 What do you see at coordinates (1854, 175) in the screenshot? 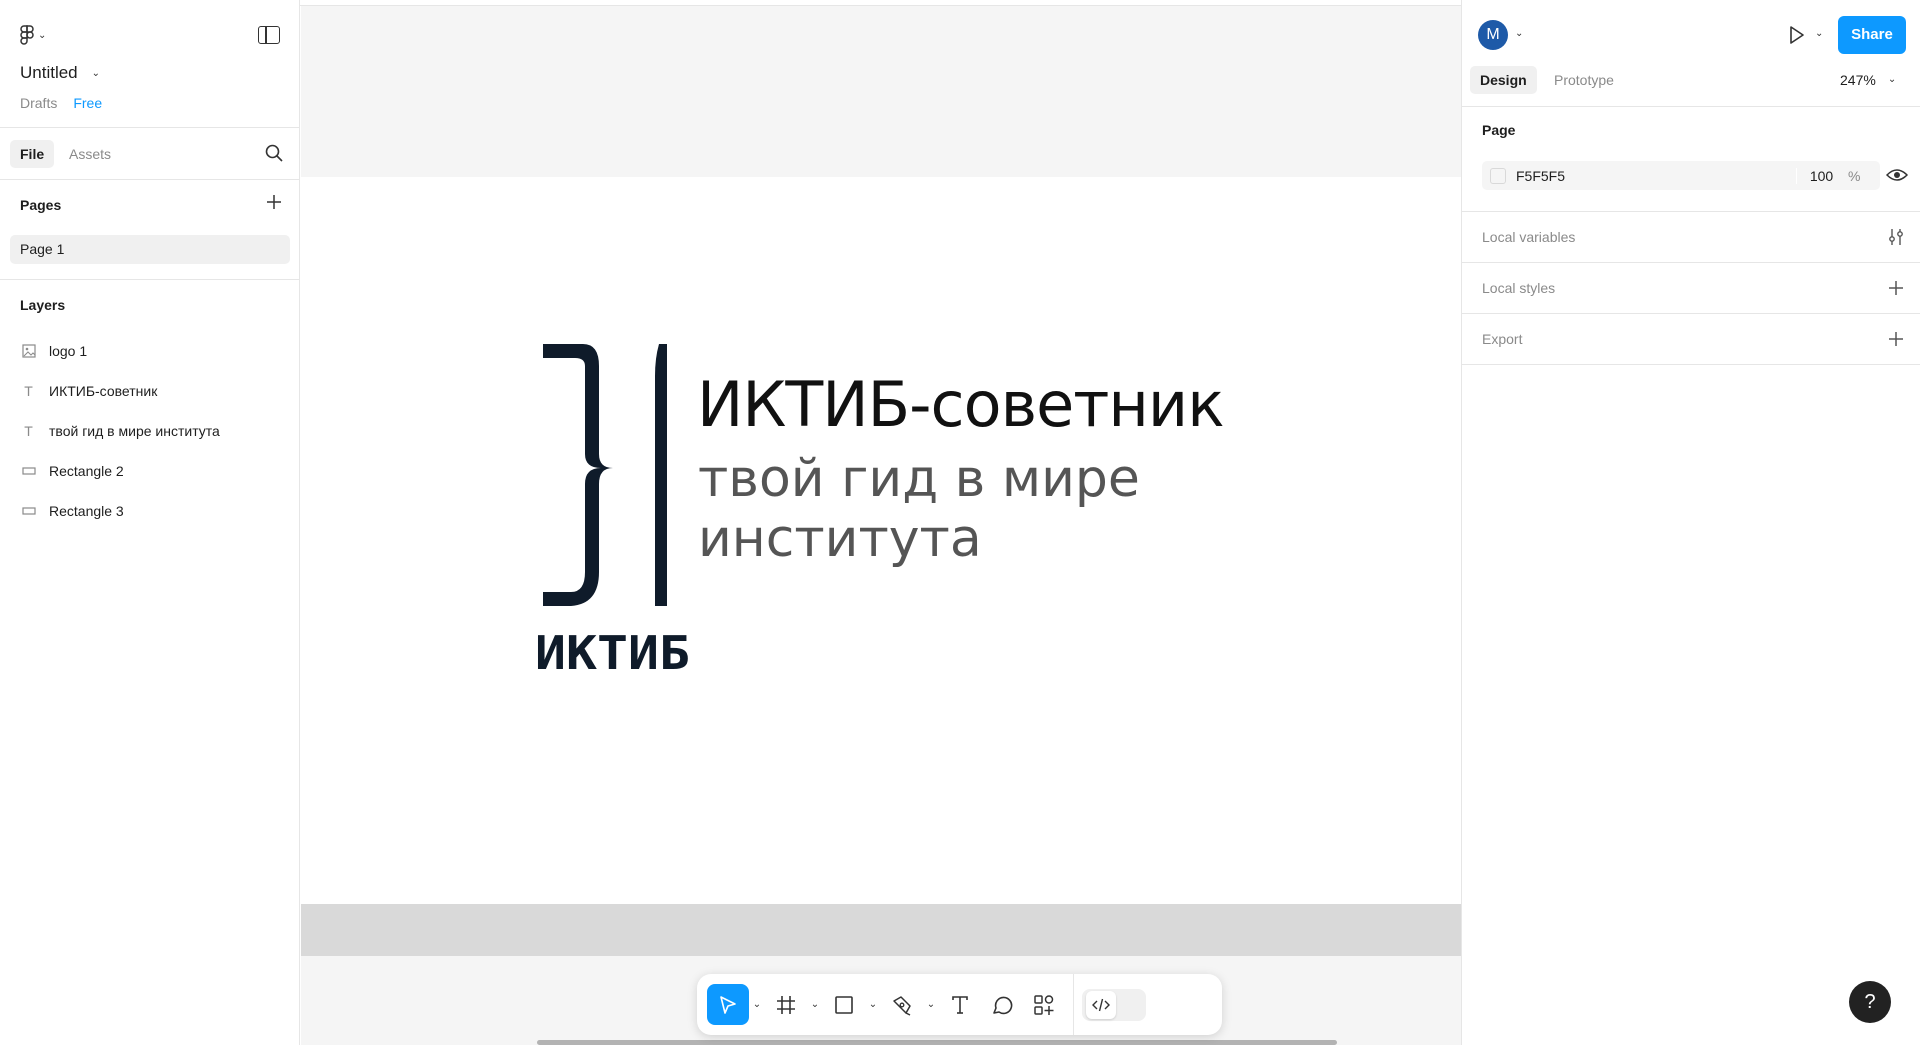
I see `percent-sign: %` at bounding box center [1854, 175].